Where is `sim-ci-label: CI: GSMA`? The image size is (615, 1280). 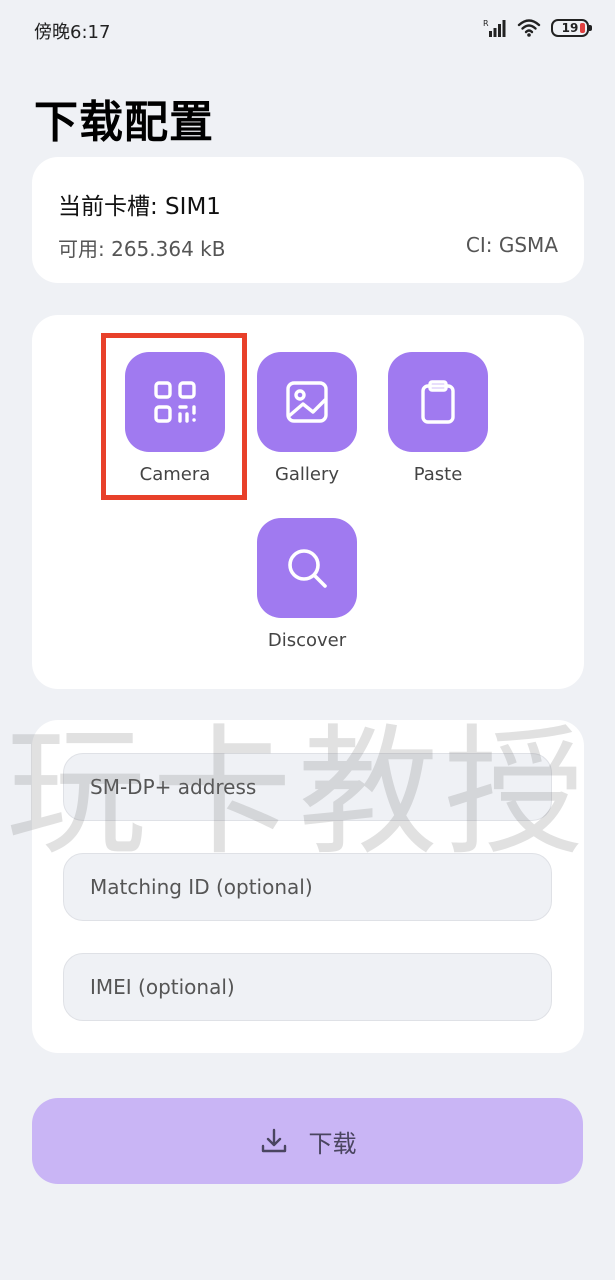 sim-ci-label: CI: GSMA is located at coordinates (511, 245).